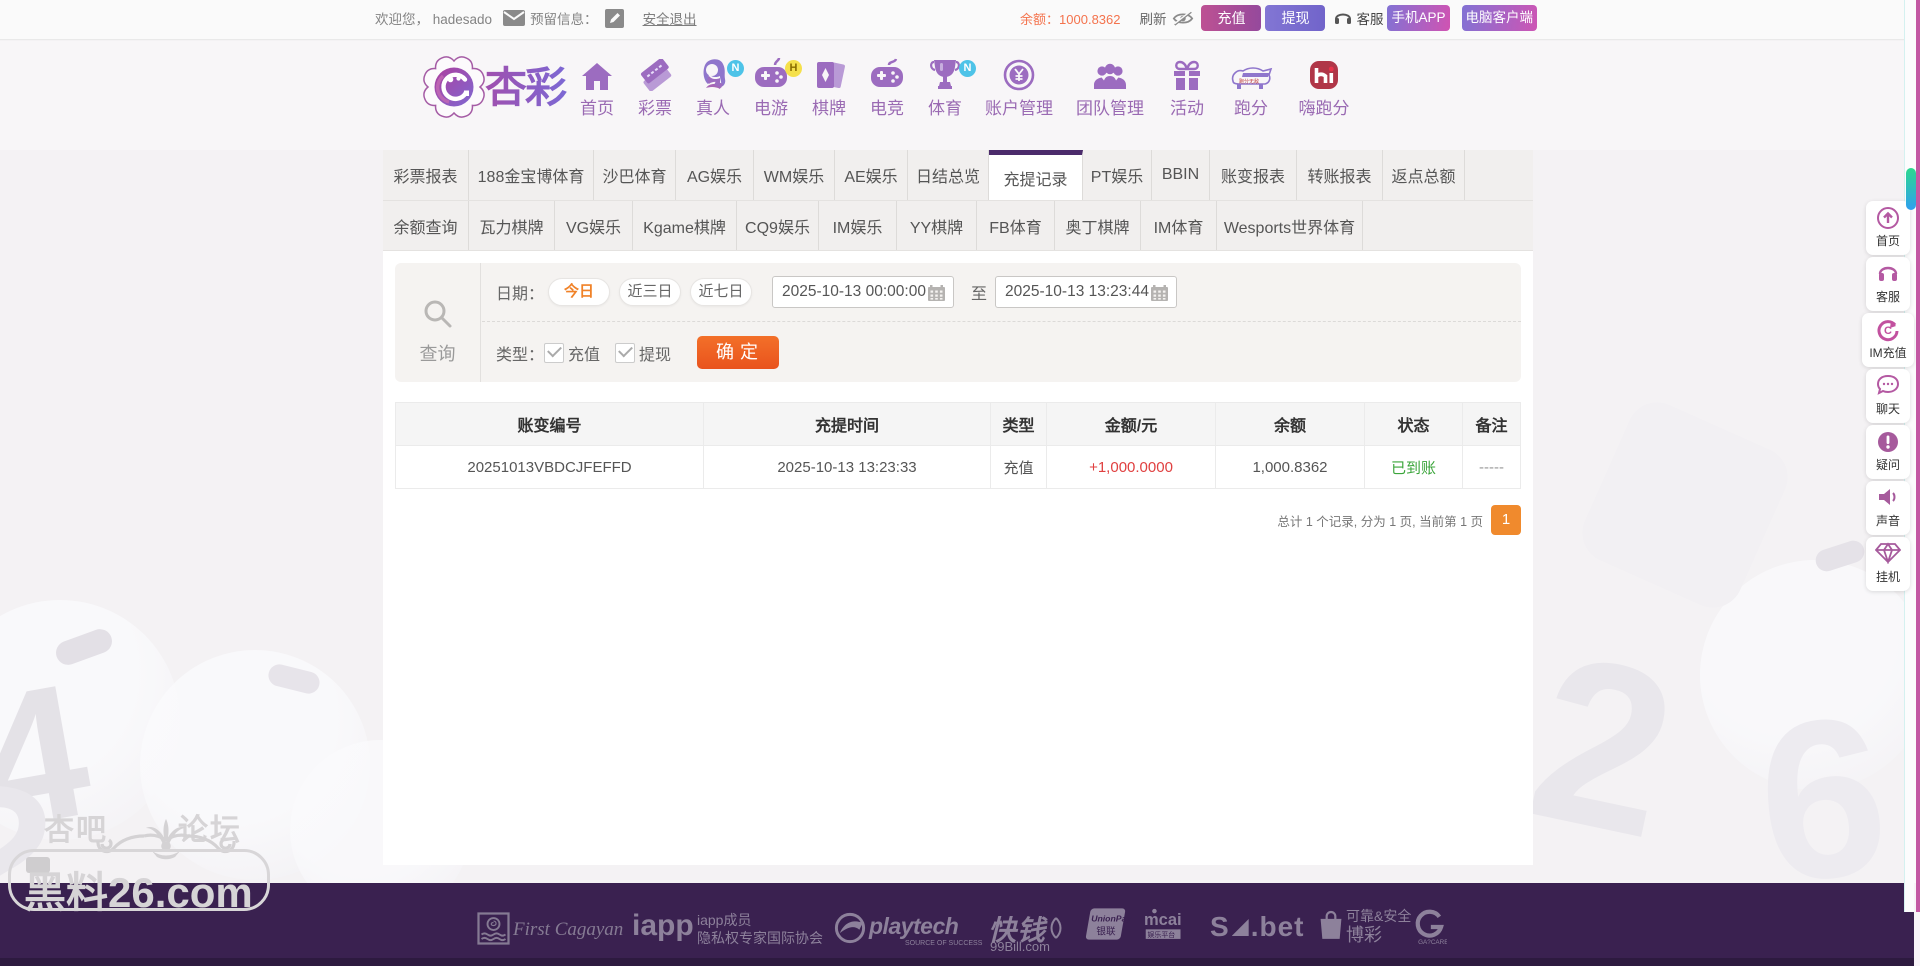 This screenshot has width=1920, height=966. Describe the element at coordinates (526, 87) in the screenshot. I see `svg-text: 杏彩` at that location.